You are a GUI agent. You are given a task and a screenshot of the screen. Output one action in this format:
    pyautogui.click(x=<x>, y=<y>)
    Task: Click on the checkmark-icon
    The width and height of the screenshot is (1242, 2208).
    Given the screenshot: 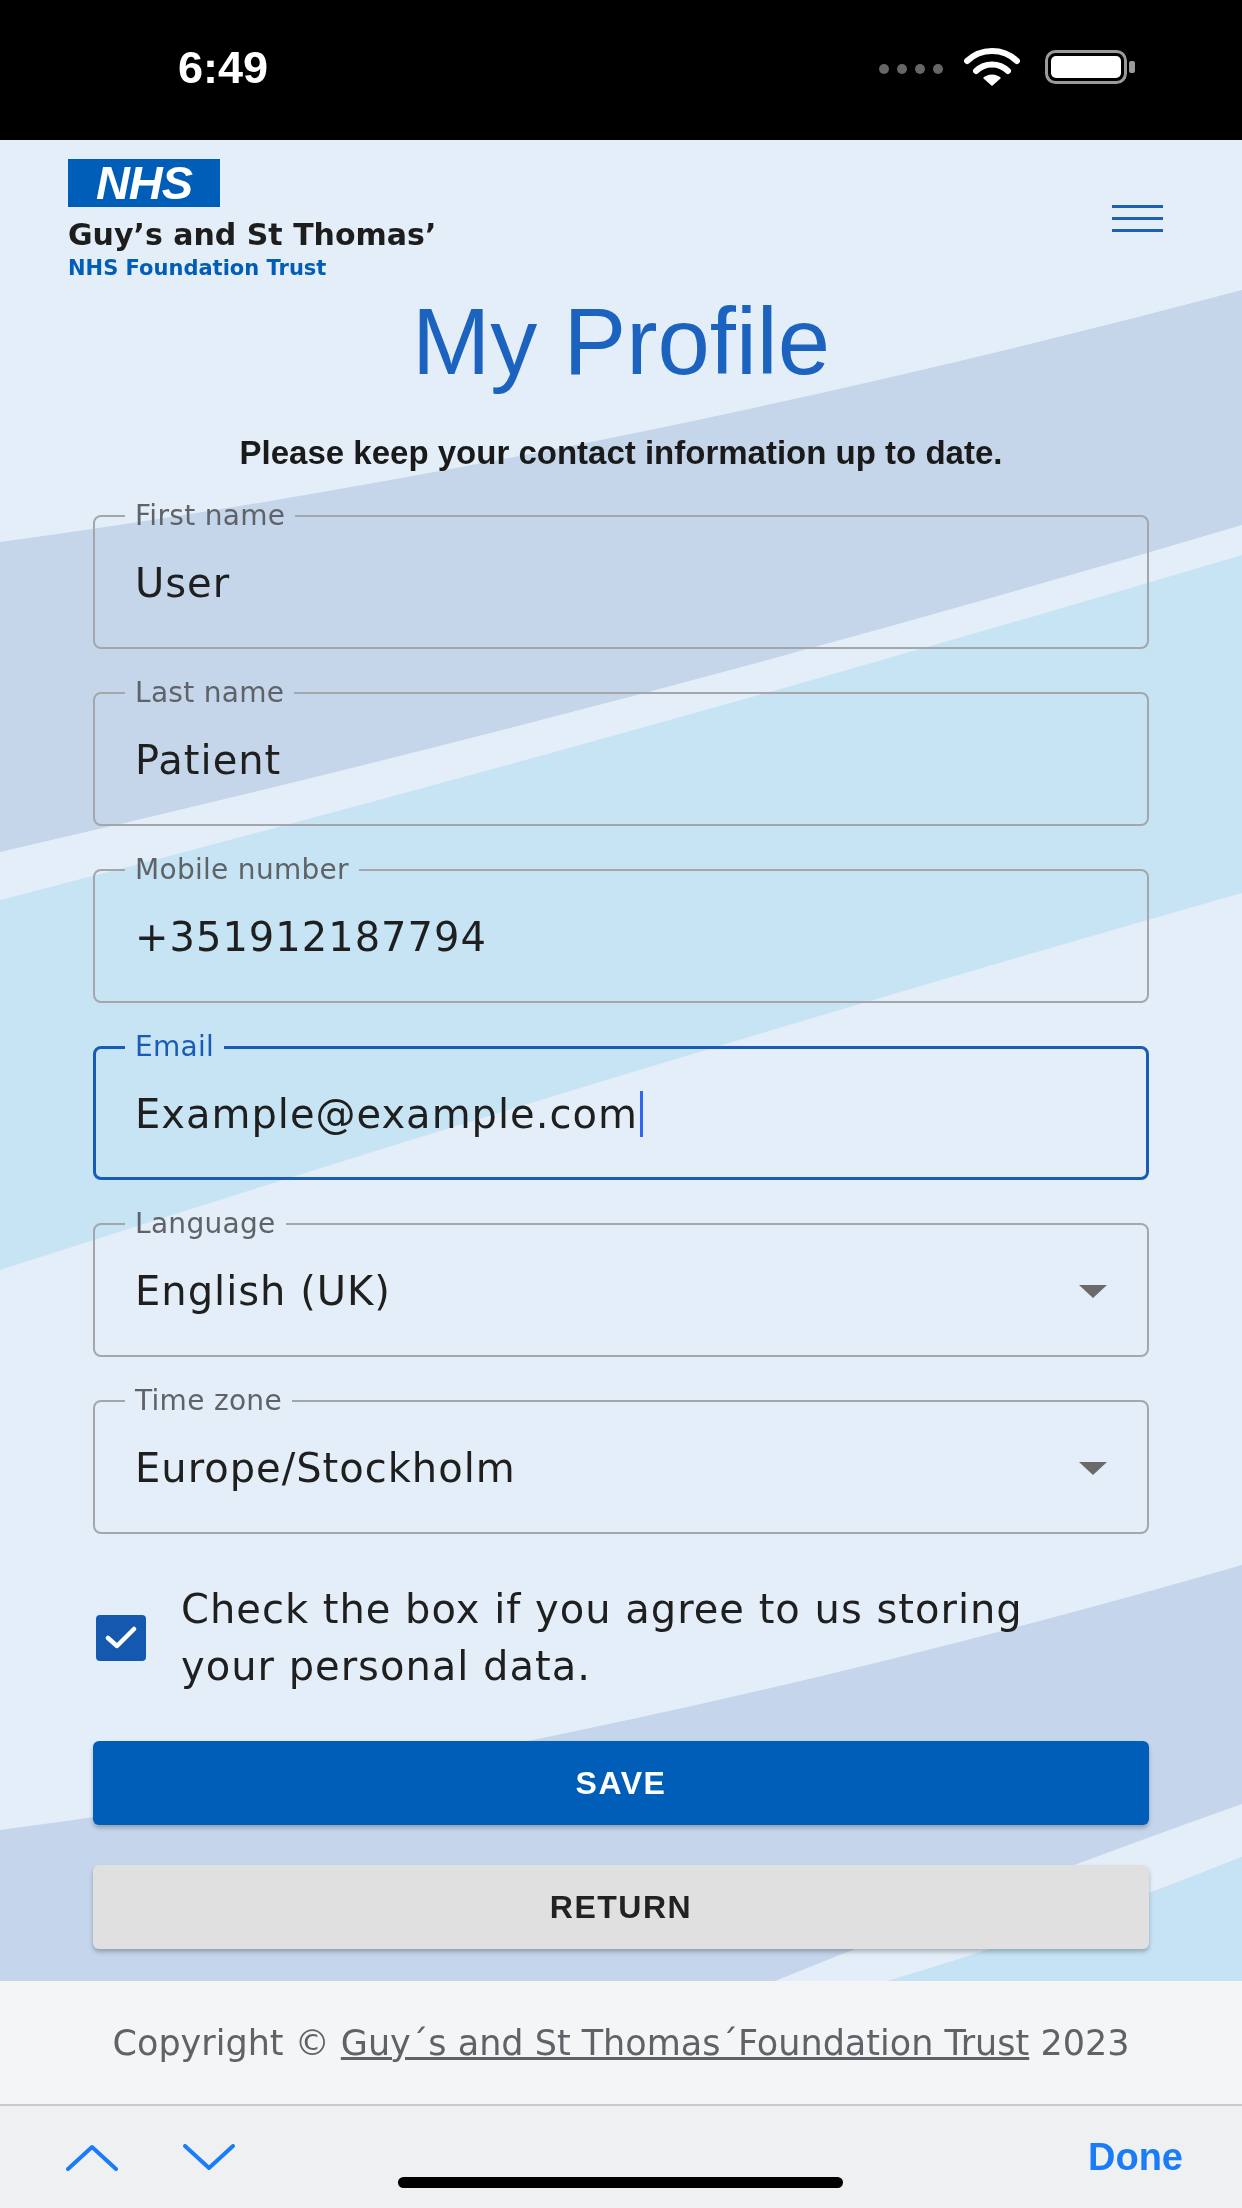 What is the action you would take?
    pyautogui.click(x=121, y=1638)
    